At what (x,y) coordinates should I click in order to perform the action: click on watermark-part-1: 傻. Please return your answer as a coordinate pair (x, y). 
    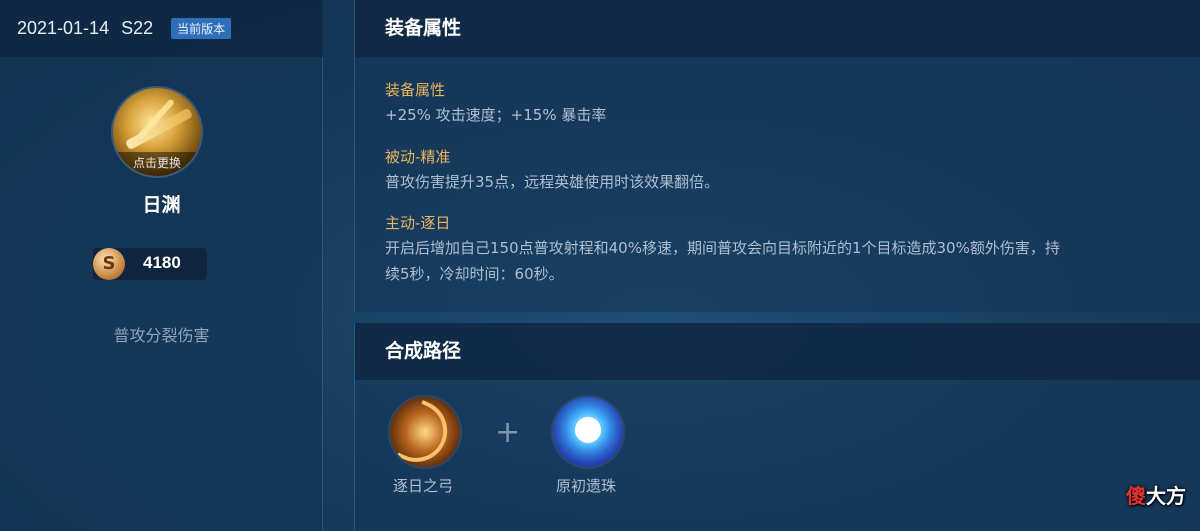
    Looking at the image, I should click on (1136, 496).